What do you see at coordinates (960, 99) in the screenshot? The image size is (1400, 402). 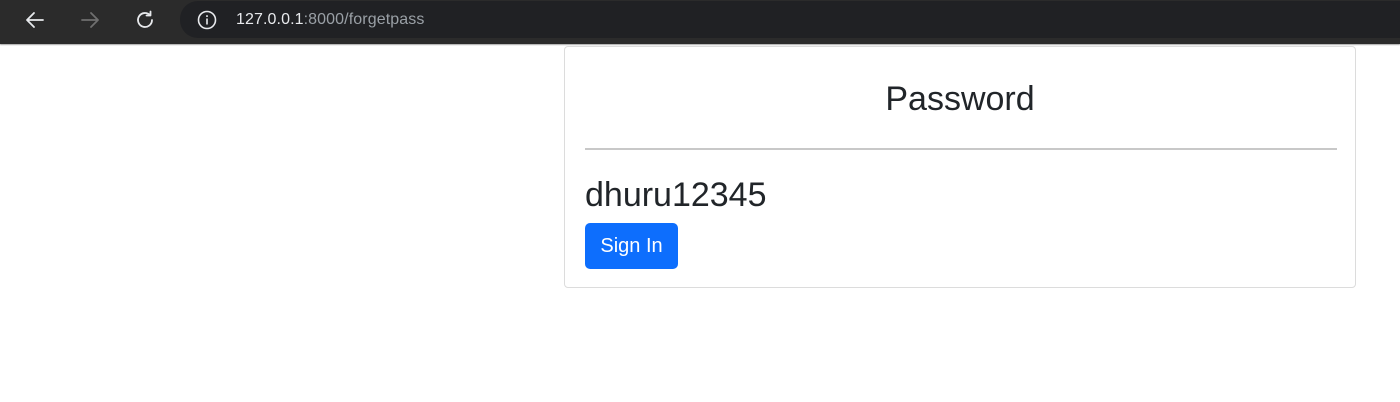 I see `card-title: Password` at bounding box center [960, 99].